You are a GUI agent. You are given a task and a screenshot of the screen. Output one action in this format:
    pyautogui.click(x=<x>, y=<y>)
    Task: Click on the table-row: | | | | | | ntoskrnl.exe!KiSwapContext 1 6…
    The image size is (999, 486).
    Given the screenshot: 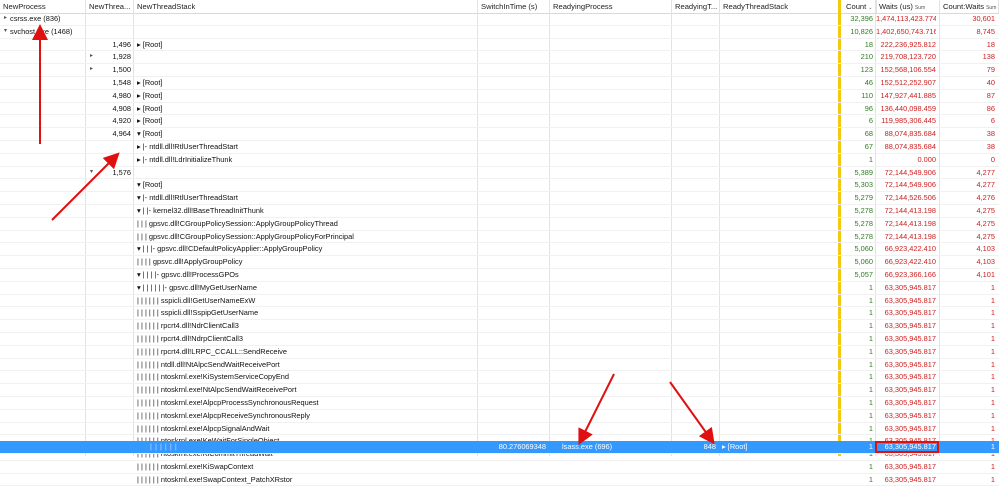 What is the action you would take?
    pyautogui.click(x=499, y=467)
    